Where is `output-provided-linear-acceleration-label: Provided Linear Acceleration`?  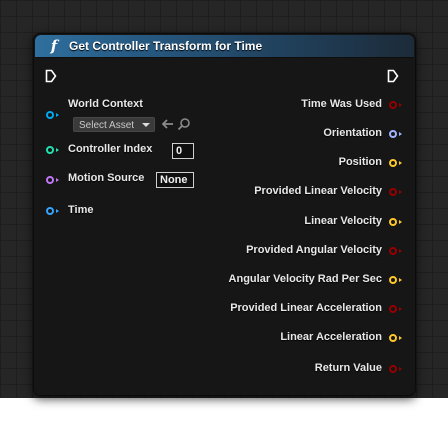 output-provided-linear-acceleration-label: Provided Linear Acceleration is located at coordinates (306, 308).